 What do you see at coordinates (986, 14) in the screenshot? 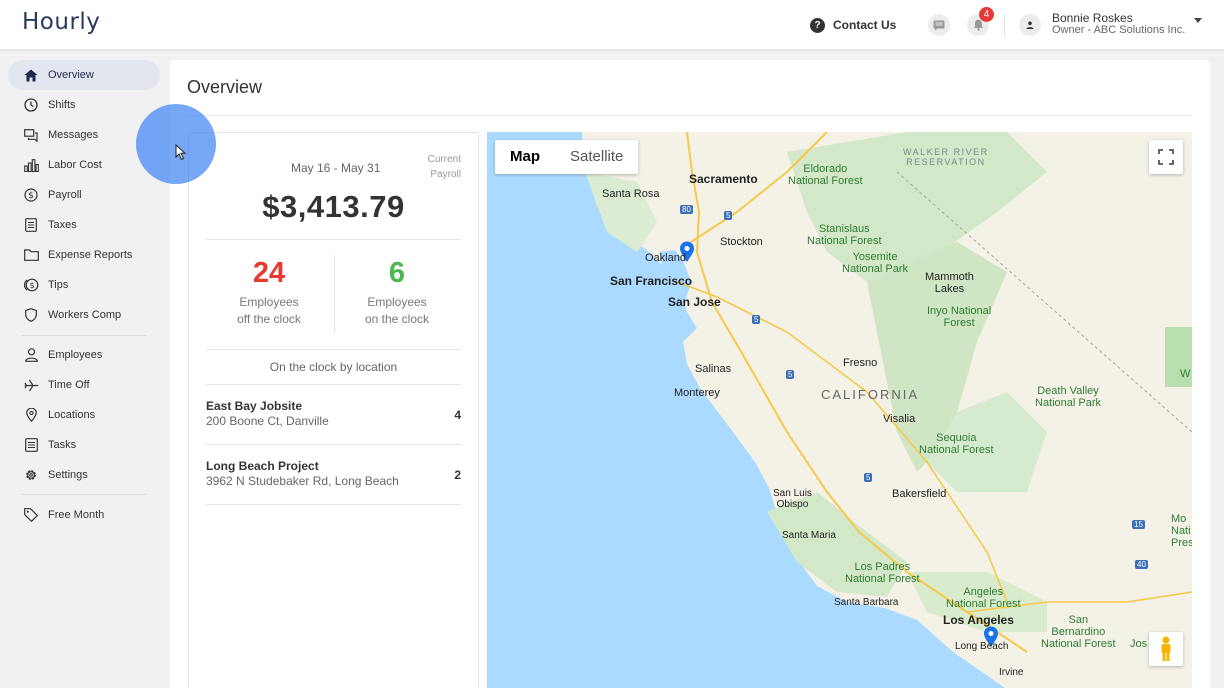
I see `notification-badge: 4` at bounding box center [986, 14].